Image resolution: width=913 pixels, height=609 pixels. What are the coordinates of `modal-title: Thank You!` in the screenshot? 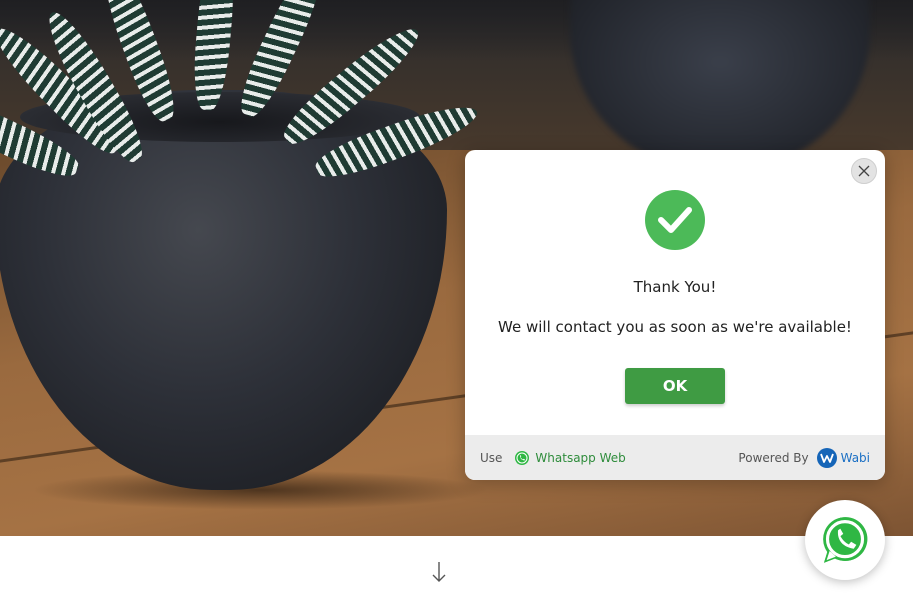 It's located at (675, 287).